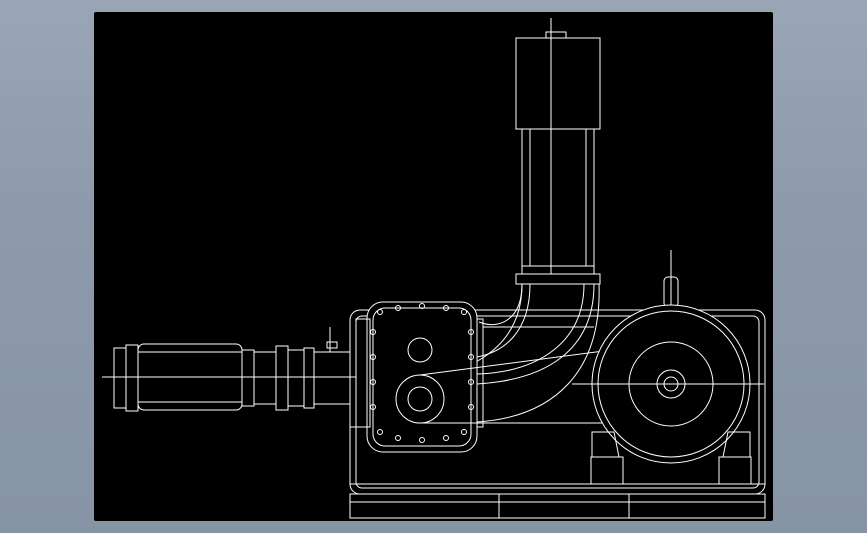 The image size is (867, 533). I want to click on vertical-silencer, so click(558, 151).